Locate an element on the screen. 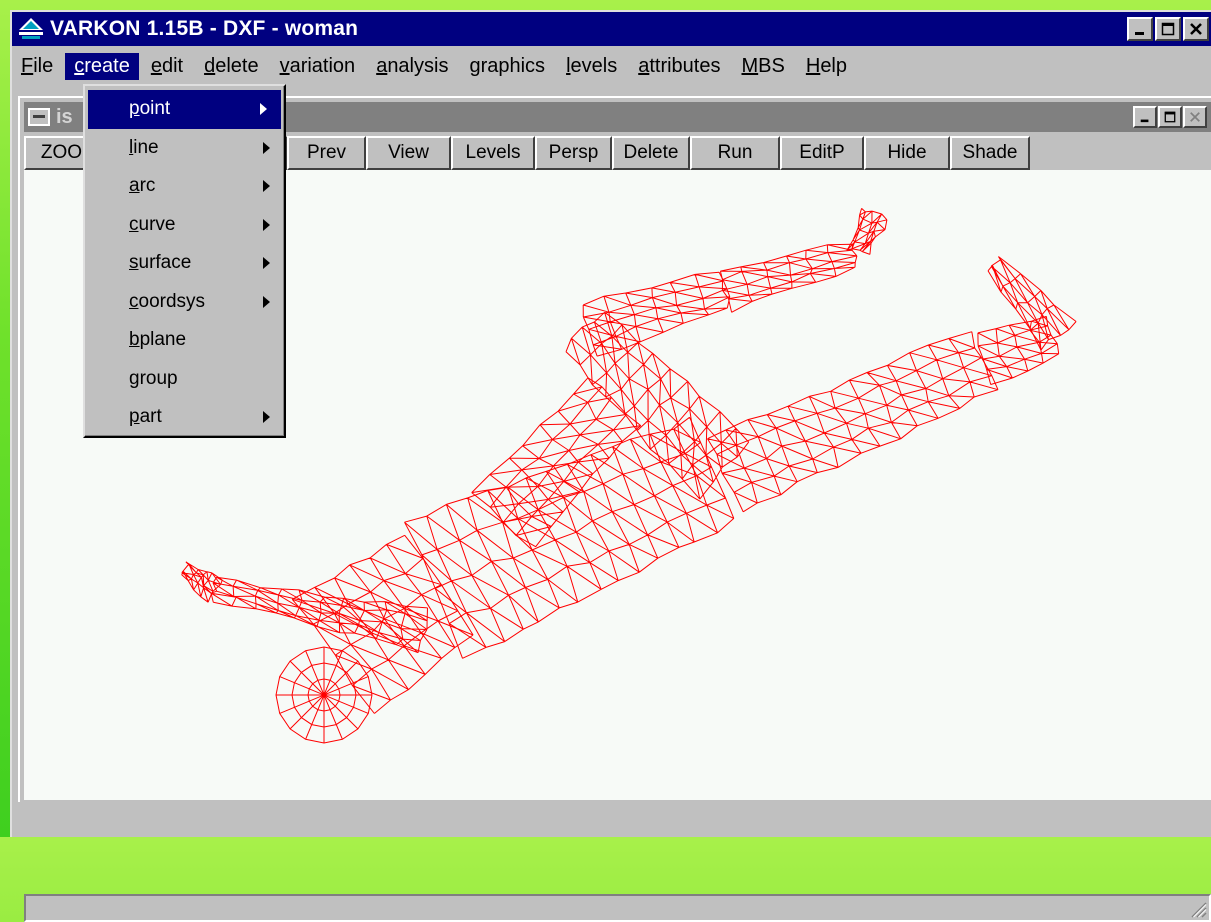  toolbar-button-editp: EditP is located at coordinates (822, 153).